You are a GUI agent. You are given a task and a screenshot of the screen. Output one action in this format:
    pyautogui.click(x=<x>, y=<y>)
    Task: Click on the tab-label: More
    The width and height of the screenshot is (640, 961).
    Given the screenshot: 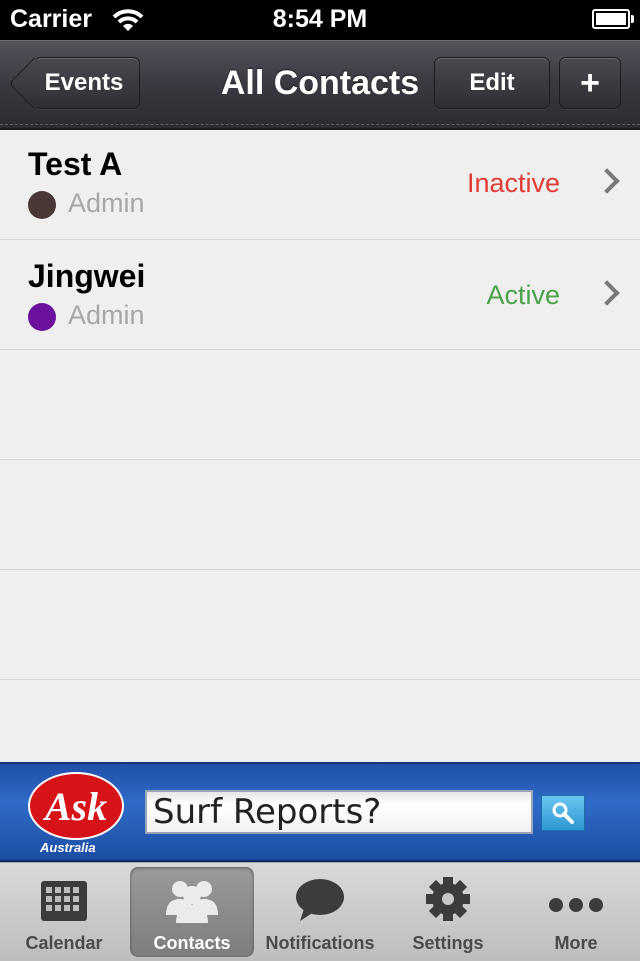 What is the action you would take?
    pyautogui.click(x=576, y=943)
    